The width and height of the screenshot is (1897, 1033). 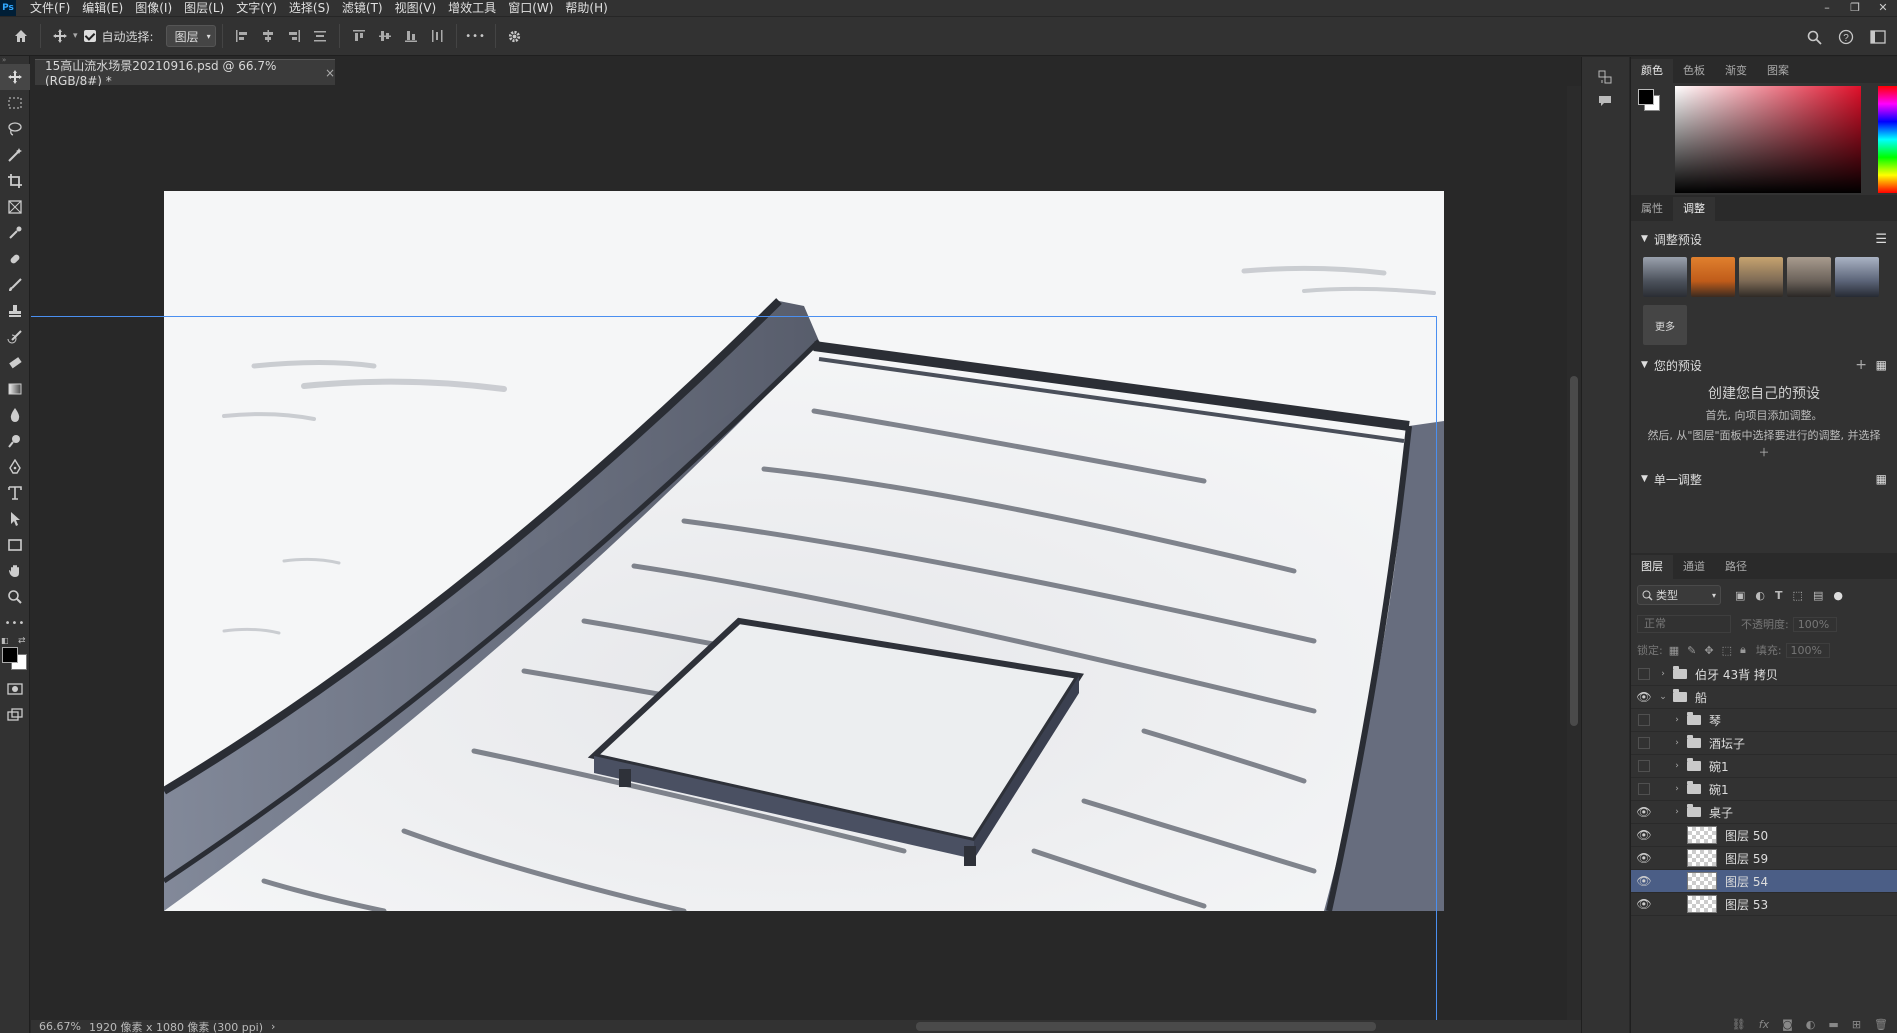 I want to click on tab-channels: 通道, so click(x=1694, y=567).